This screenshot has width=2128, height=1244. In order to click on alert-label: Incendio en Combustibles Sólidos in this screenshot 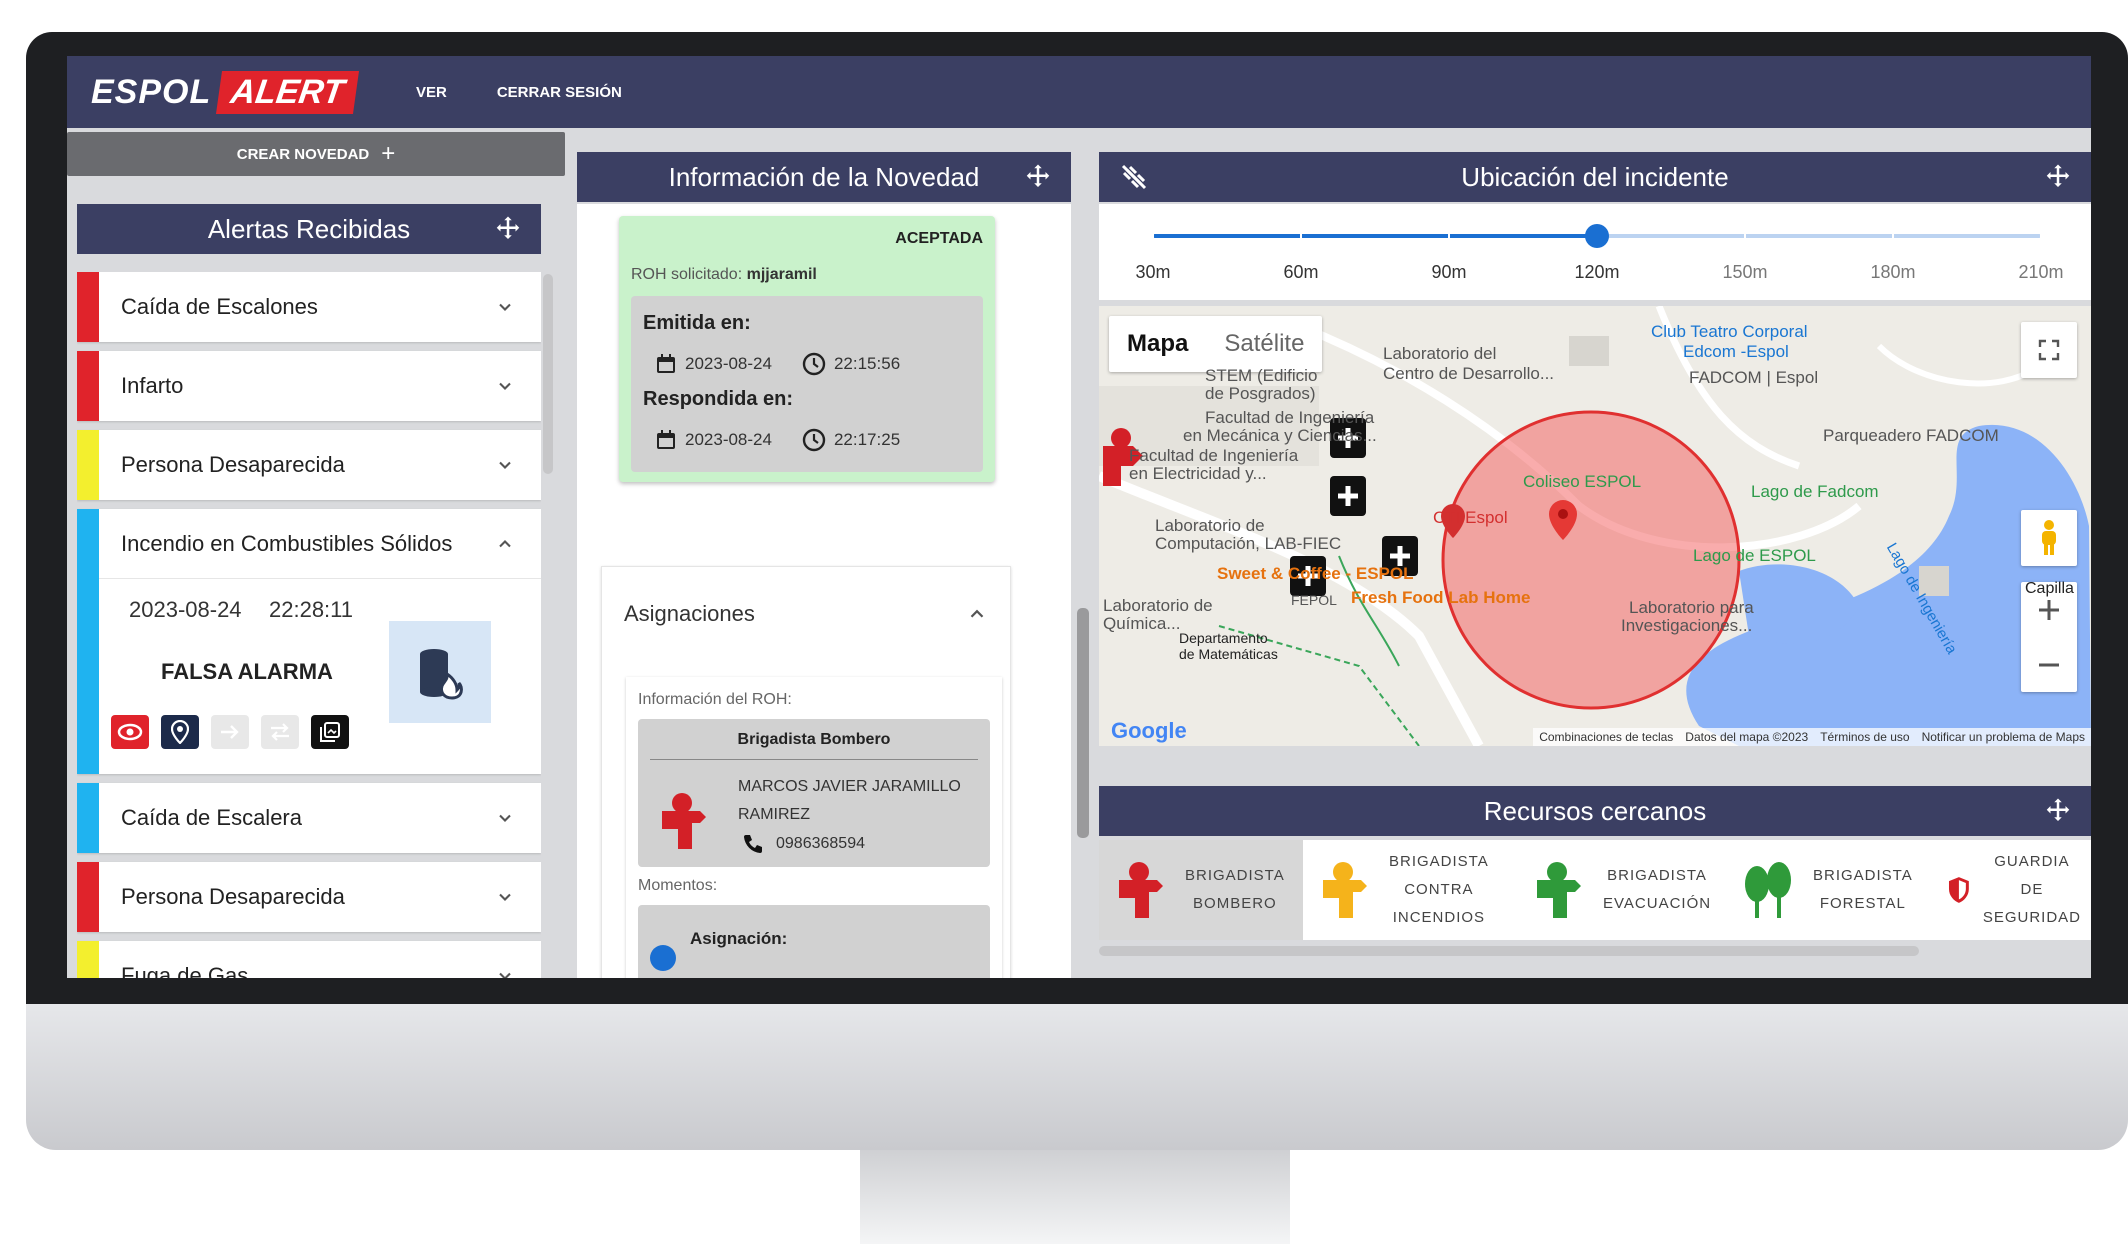, I will do `click(287, 543)`.